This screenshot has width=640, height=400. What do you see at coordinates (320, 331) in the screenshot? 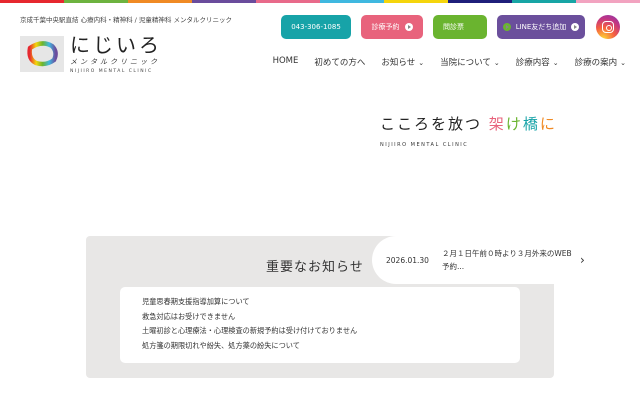
I see `notice-item: 土曜初診と心理療法・心理検査の新規予約は受け付けておりません` at bounding box center [320, 331].